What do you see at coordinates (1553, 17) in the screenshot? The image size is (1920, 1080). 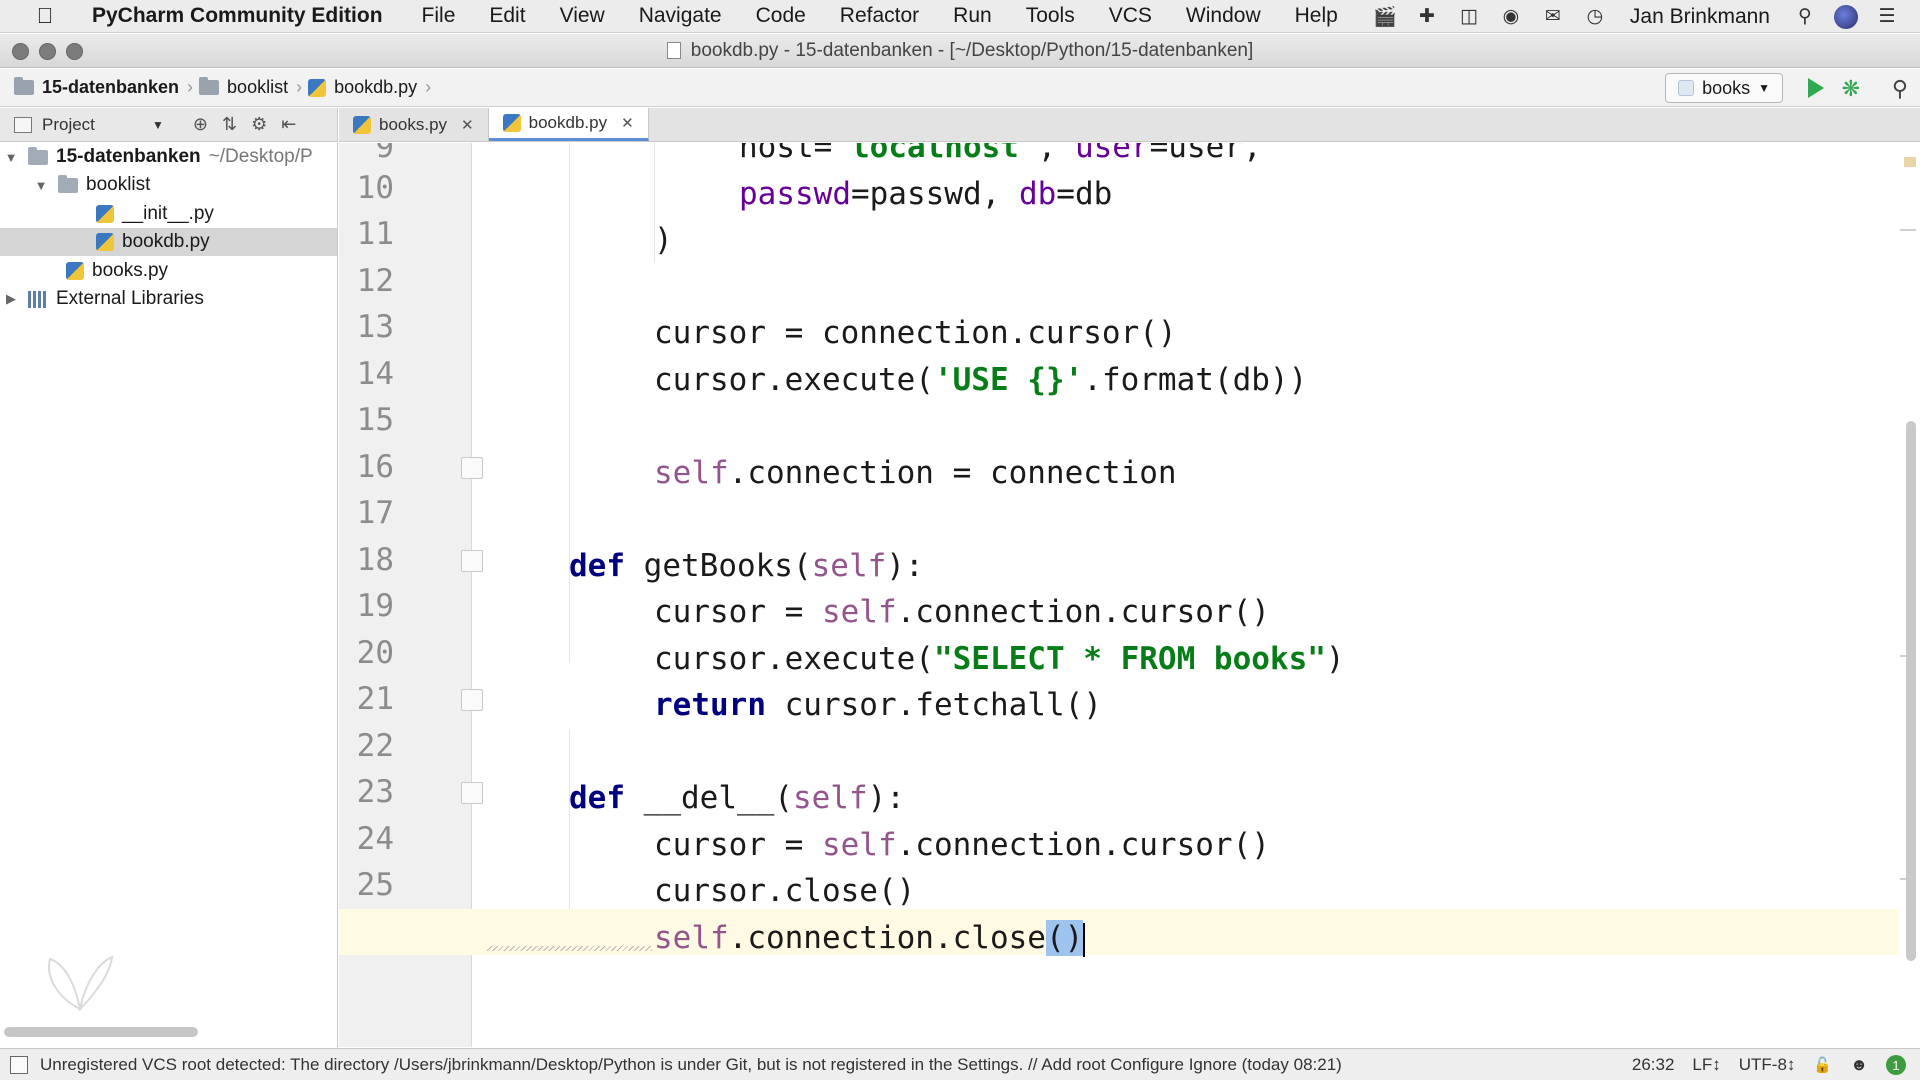 I see `chat-bubble-icon: ✉` at bounding box center [1553, 17].